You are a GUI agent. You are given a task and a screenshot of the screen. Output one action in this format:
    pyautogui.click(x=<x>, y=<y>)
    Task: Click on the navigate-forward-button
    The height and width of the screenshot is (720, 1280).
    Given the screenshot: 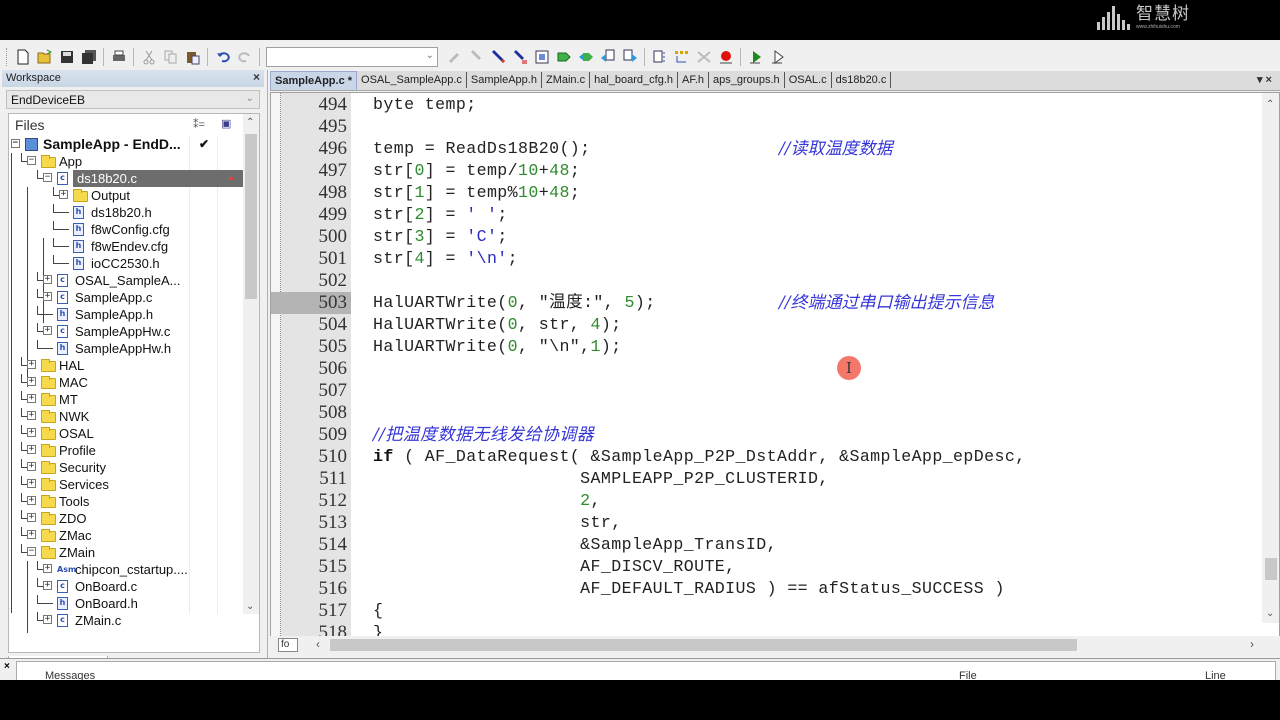 What is the action you would take?
    pyautogui.click(x=563, y=57)
    